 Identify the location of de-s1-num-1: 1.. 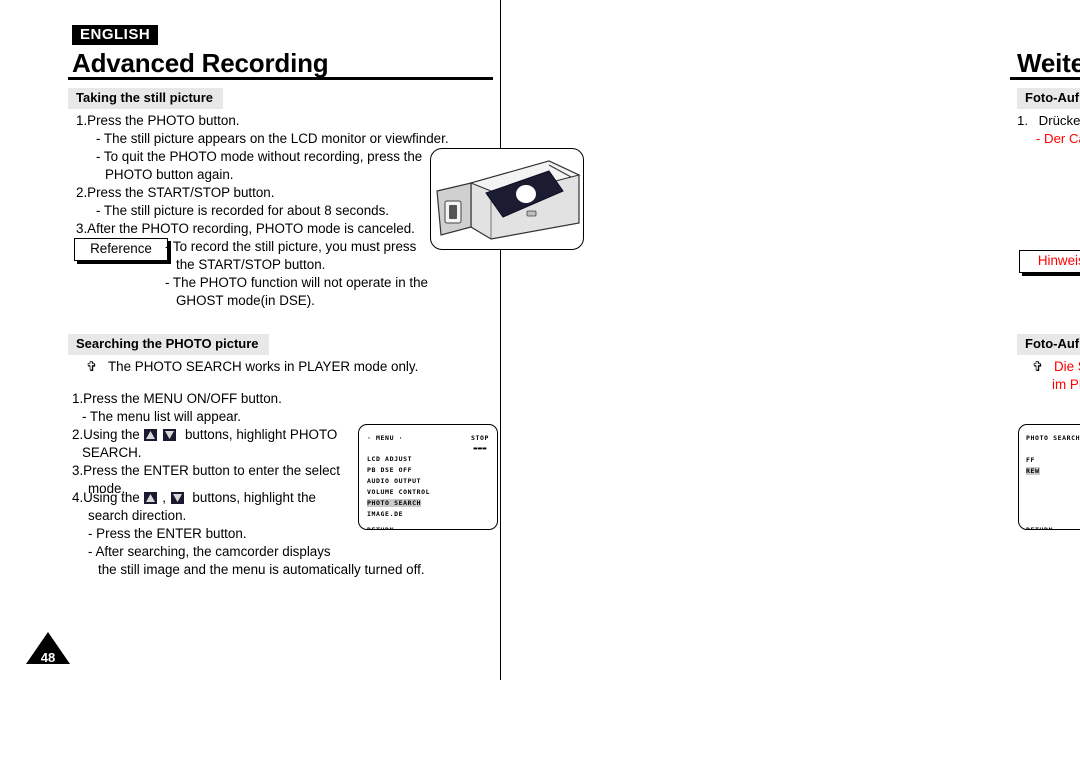
(1022, 120).